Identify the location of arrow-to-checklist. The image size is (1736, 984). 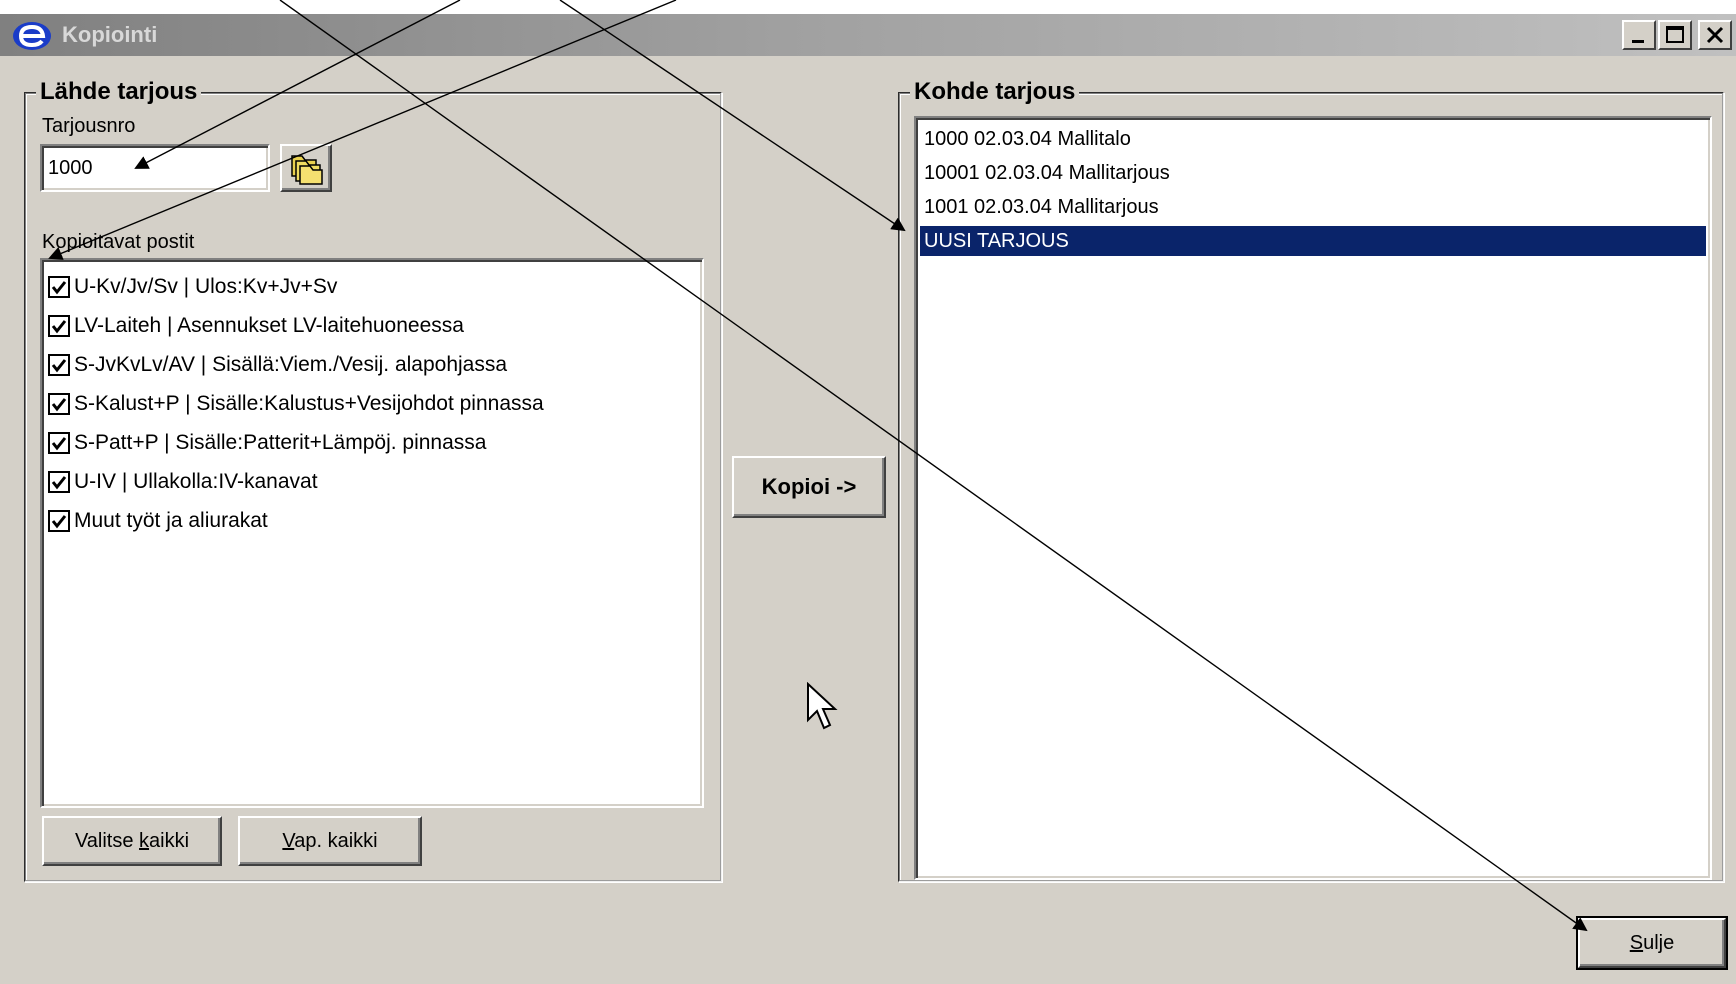
(362, 130).